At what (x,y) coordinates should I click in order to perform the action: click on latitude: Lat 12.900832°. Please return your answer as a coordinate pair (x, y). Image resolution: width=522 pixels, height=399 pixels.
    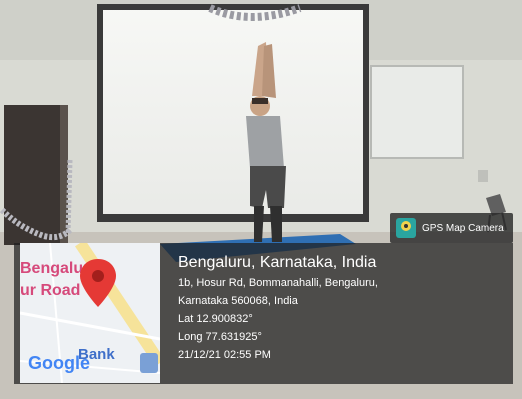
    Looking at the image, I should click on (215, 319).